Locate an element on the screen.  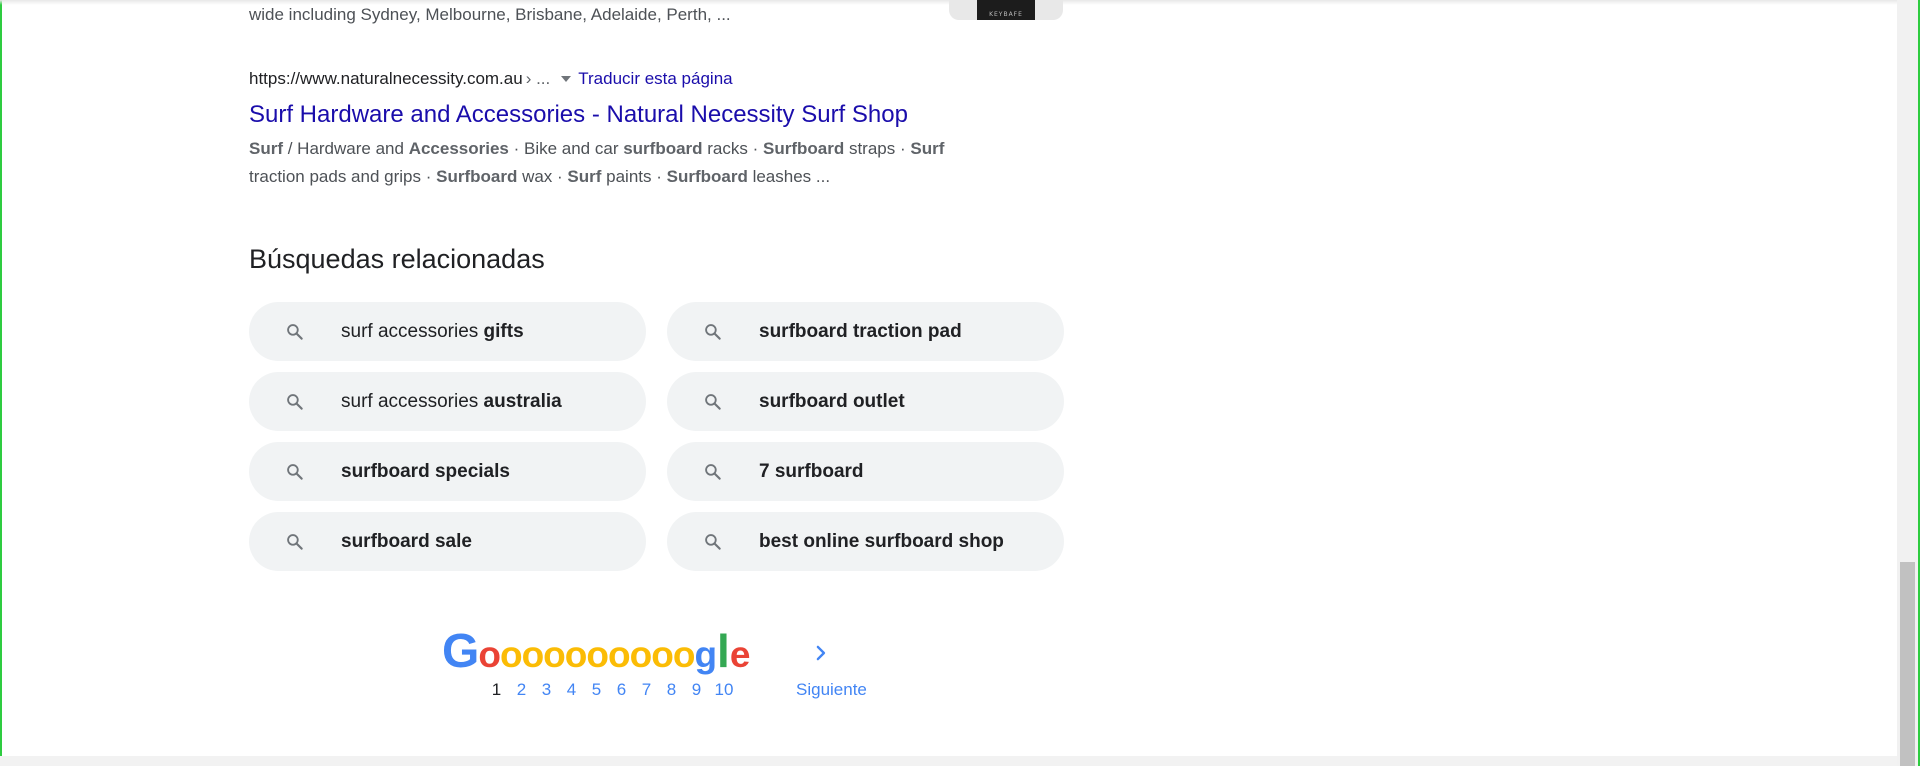
related-search-bold: 7 surfboard is located at coordinates (811, 471).